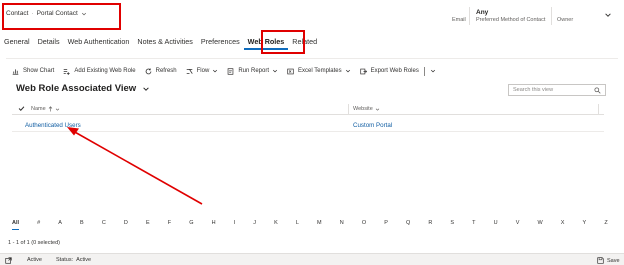 This screenshot has width=624, height=265. I want to click on annotation-box-web-roles-tab, so click(283, 42).